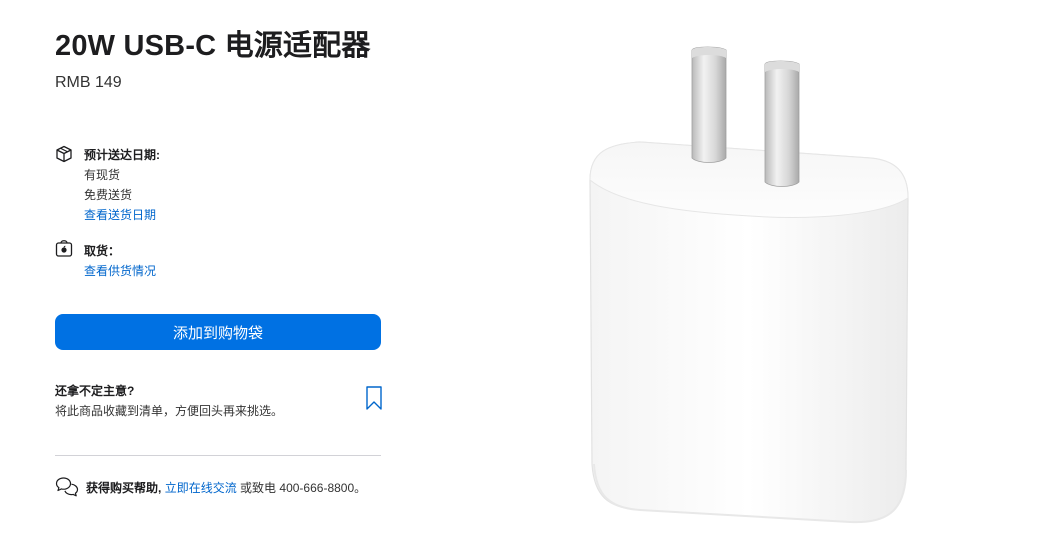 The height and width of the screenshot is (560, 1053). What do you see at coordinates (120, 214) in the screenshot?
I see `delivery-dates-link: 查看送货日期` at bounding box center [120, 214].